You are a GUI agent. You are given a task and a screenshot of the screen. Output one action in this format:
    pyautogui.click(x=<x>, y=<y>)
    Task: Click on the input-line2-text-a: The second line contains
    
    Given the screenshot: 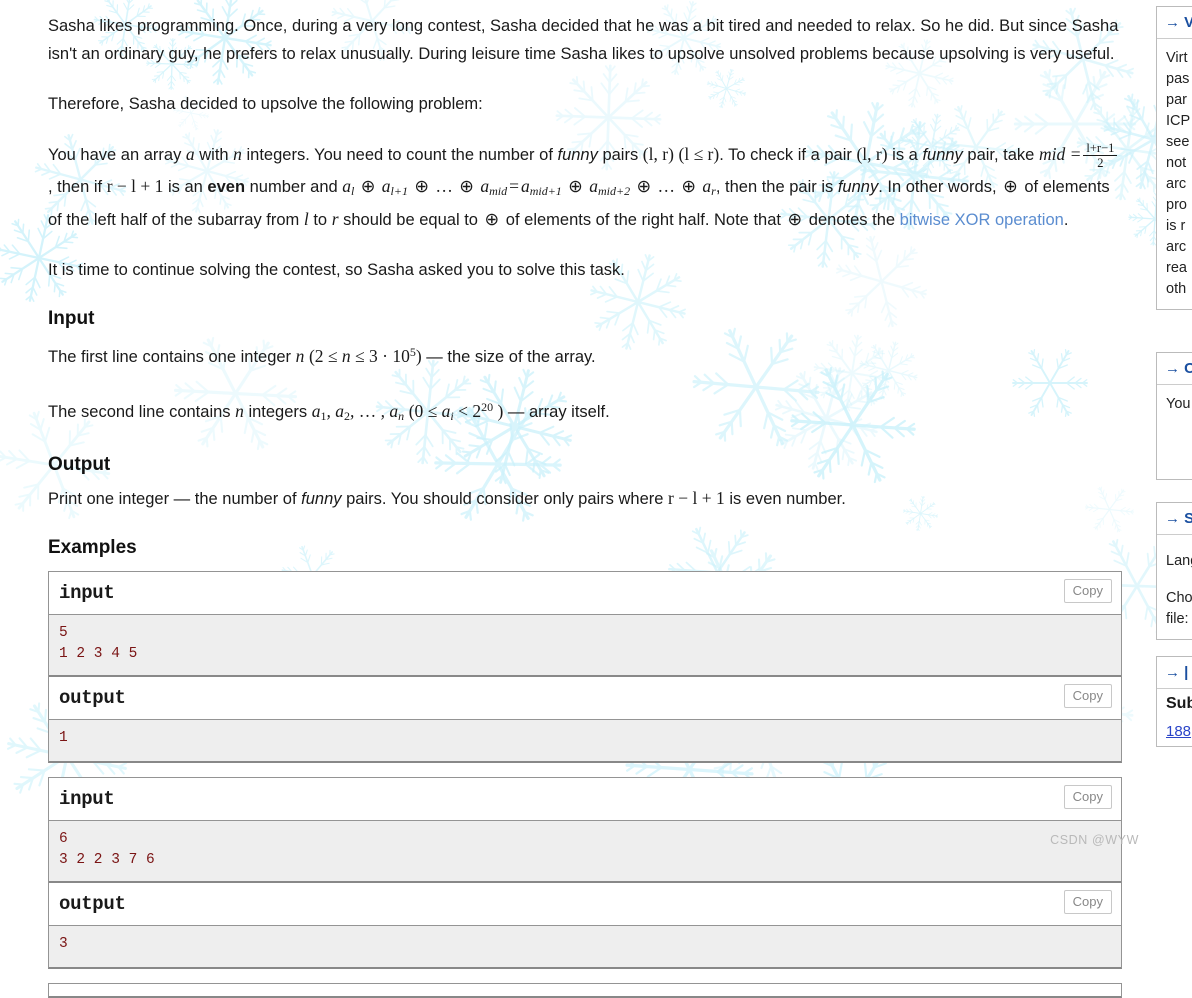 What is the action you would take?
    pyautogui.click(x=141, y=412)
    